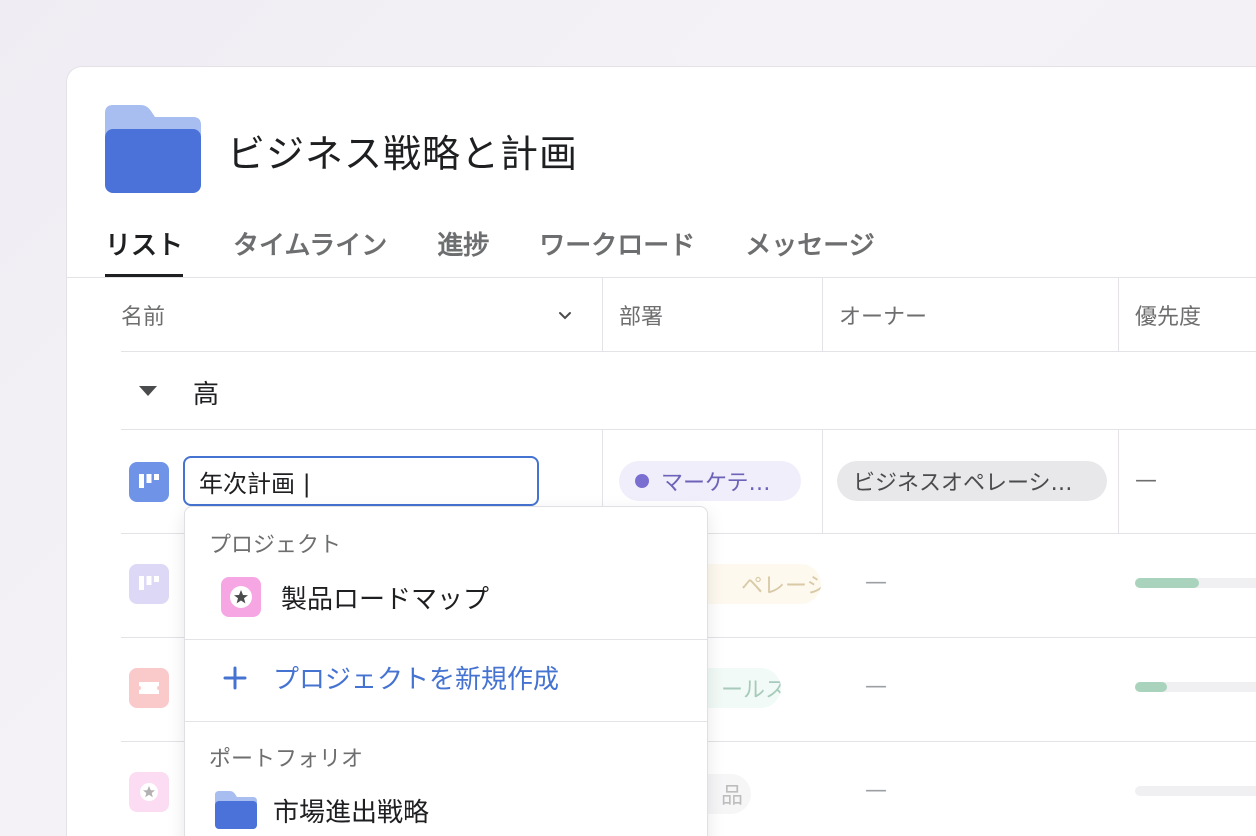 This screenshot has width=1256, height=836. I want to click on tab-list: リスト, so click(144, 251).